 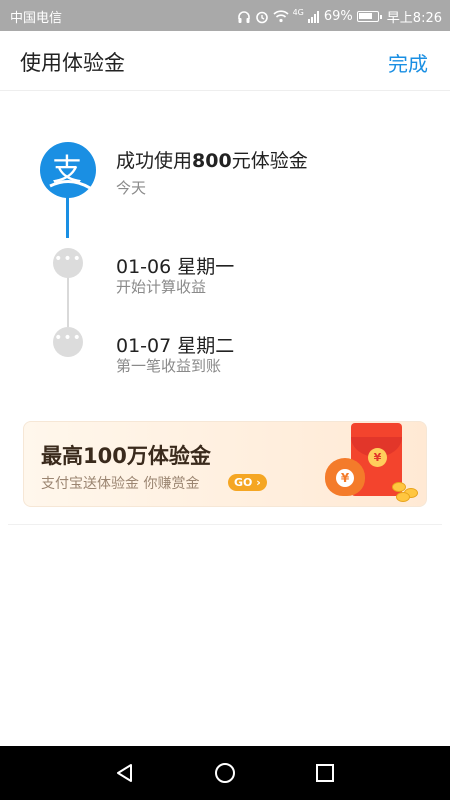 I want to click on battery-percent: 69%, so click(x=338, y=16).